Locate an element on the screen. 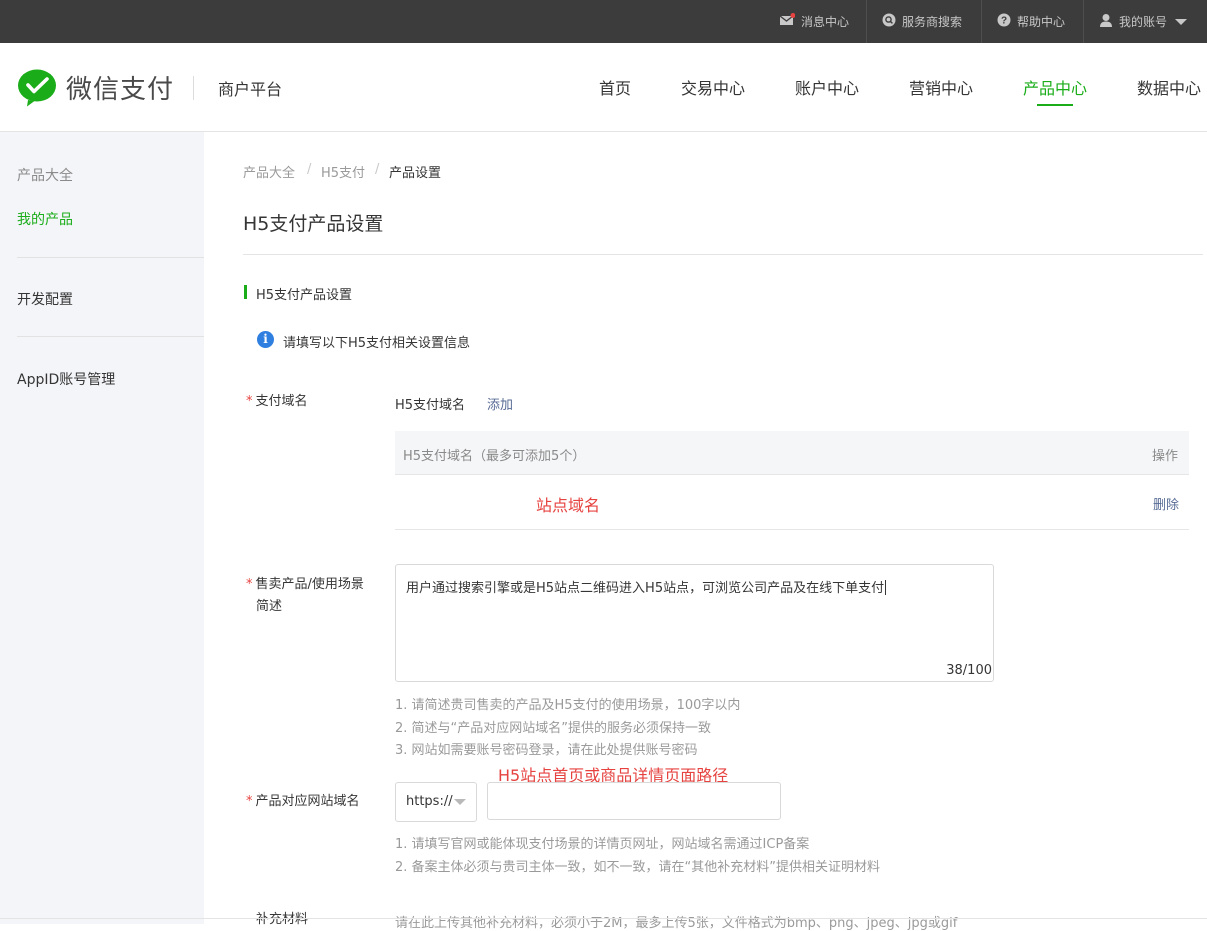  nav-active-indicator is located at coordinates (1055, 105).